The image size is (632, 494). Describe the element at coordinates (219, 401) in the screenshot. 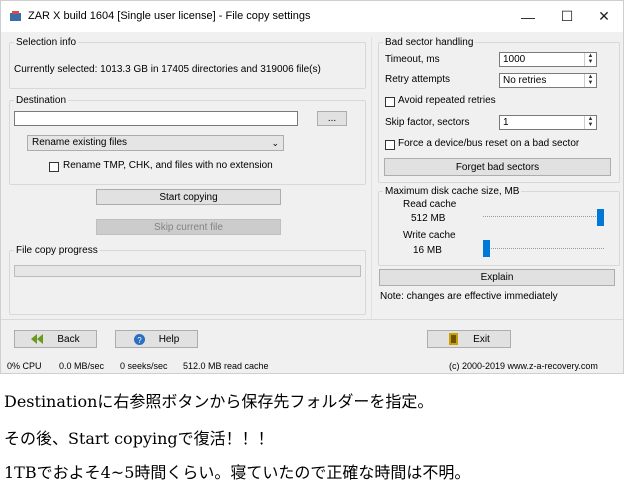

I see `caption-line-1: Destinationに右参照ボタンから保存先フォルダーを指定。` at that location.